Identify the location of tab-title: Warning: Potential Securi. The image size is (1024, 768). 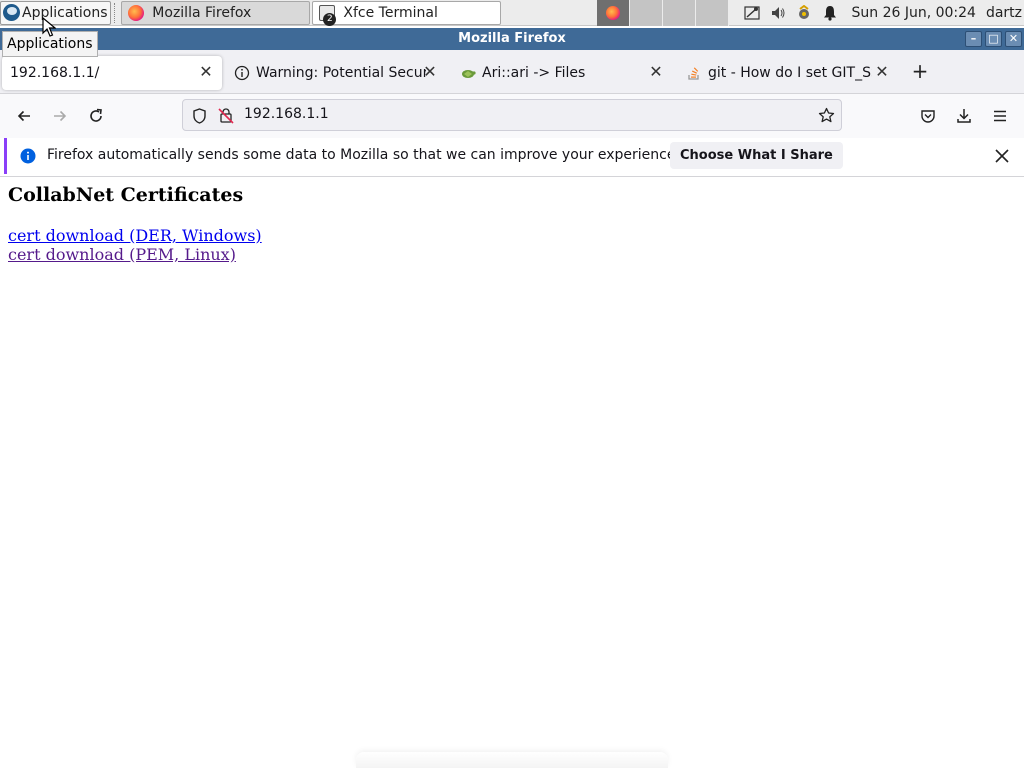
(341, 73).